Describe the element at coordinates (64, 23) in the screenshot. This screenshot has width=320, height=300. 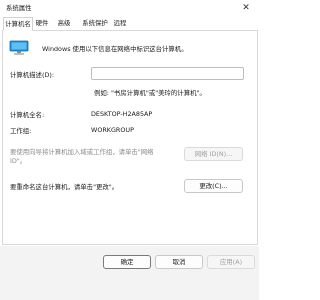
I see `tab-advanced: 高级` at that location.